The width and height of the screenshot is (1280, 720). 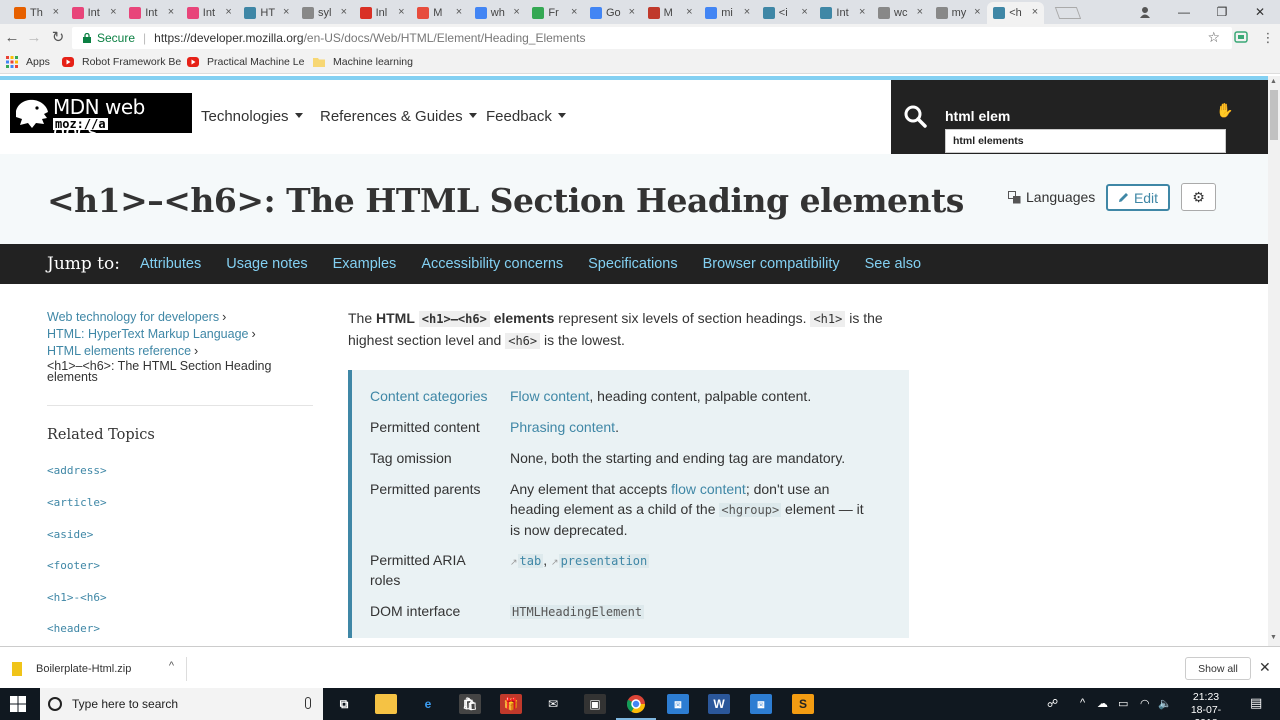 What do you see at coordinates (121, 62) in the screenshot?
I see `bookmark-robot-framework: Robot Framework Be` at bounding box center [121, 62].